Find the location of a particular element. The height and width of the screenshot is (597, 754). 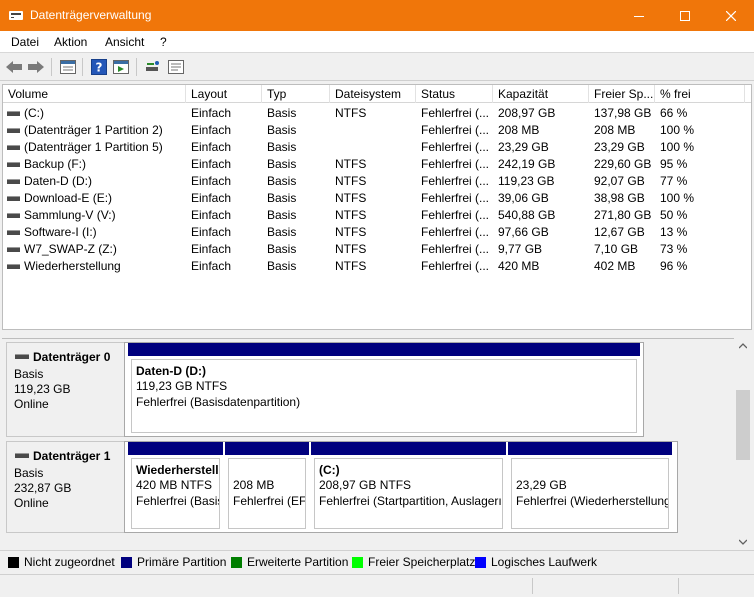

rescan-disks-button is located at coordinates (153, 67).